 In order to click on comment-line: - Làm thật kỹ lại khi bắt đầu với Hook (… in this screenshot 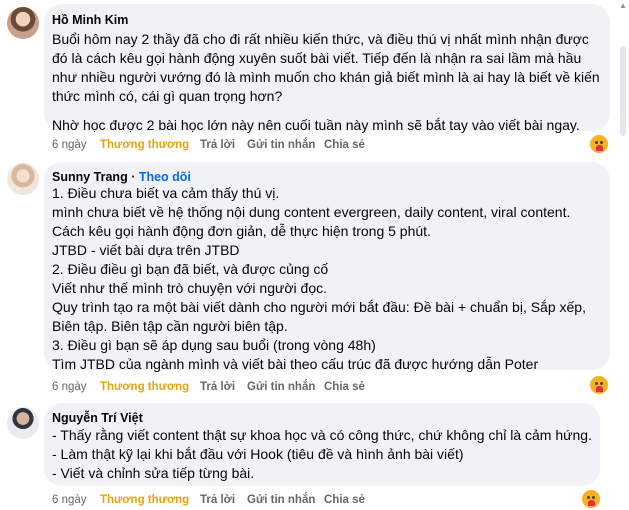, I will do `click(258, 454)`.